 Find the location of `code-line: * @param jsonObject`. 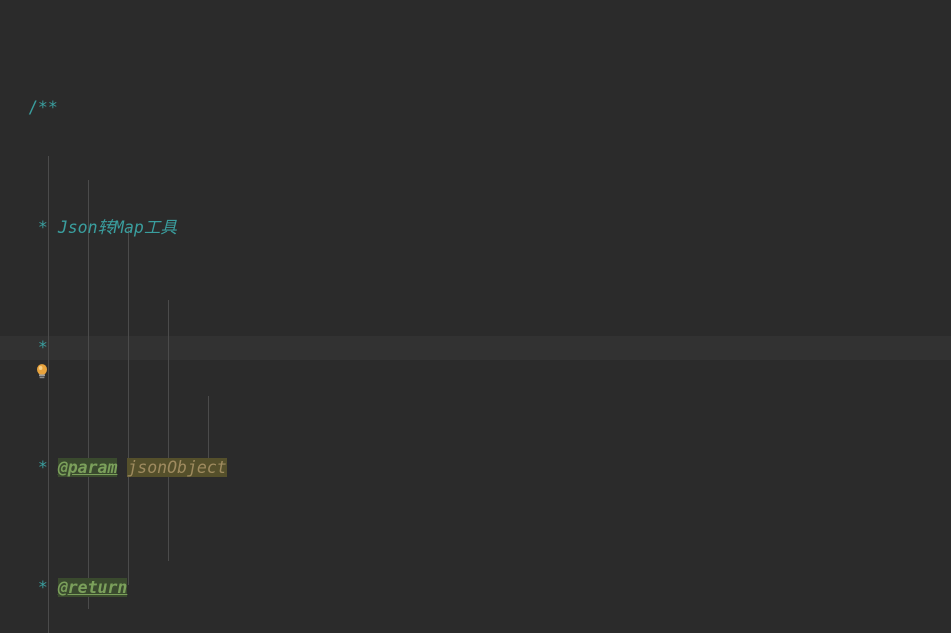

code-line: * @param jsonObject is located at coordinates (475, 468).